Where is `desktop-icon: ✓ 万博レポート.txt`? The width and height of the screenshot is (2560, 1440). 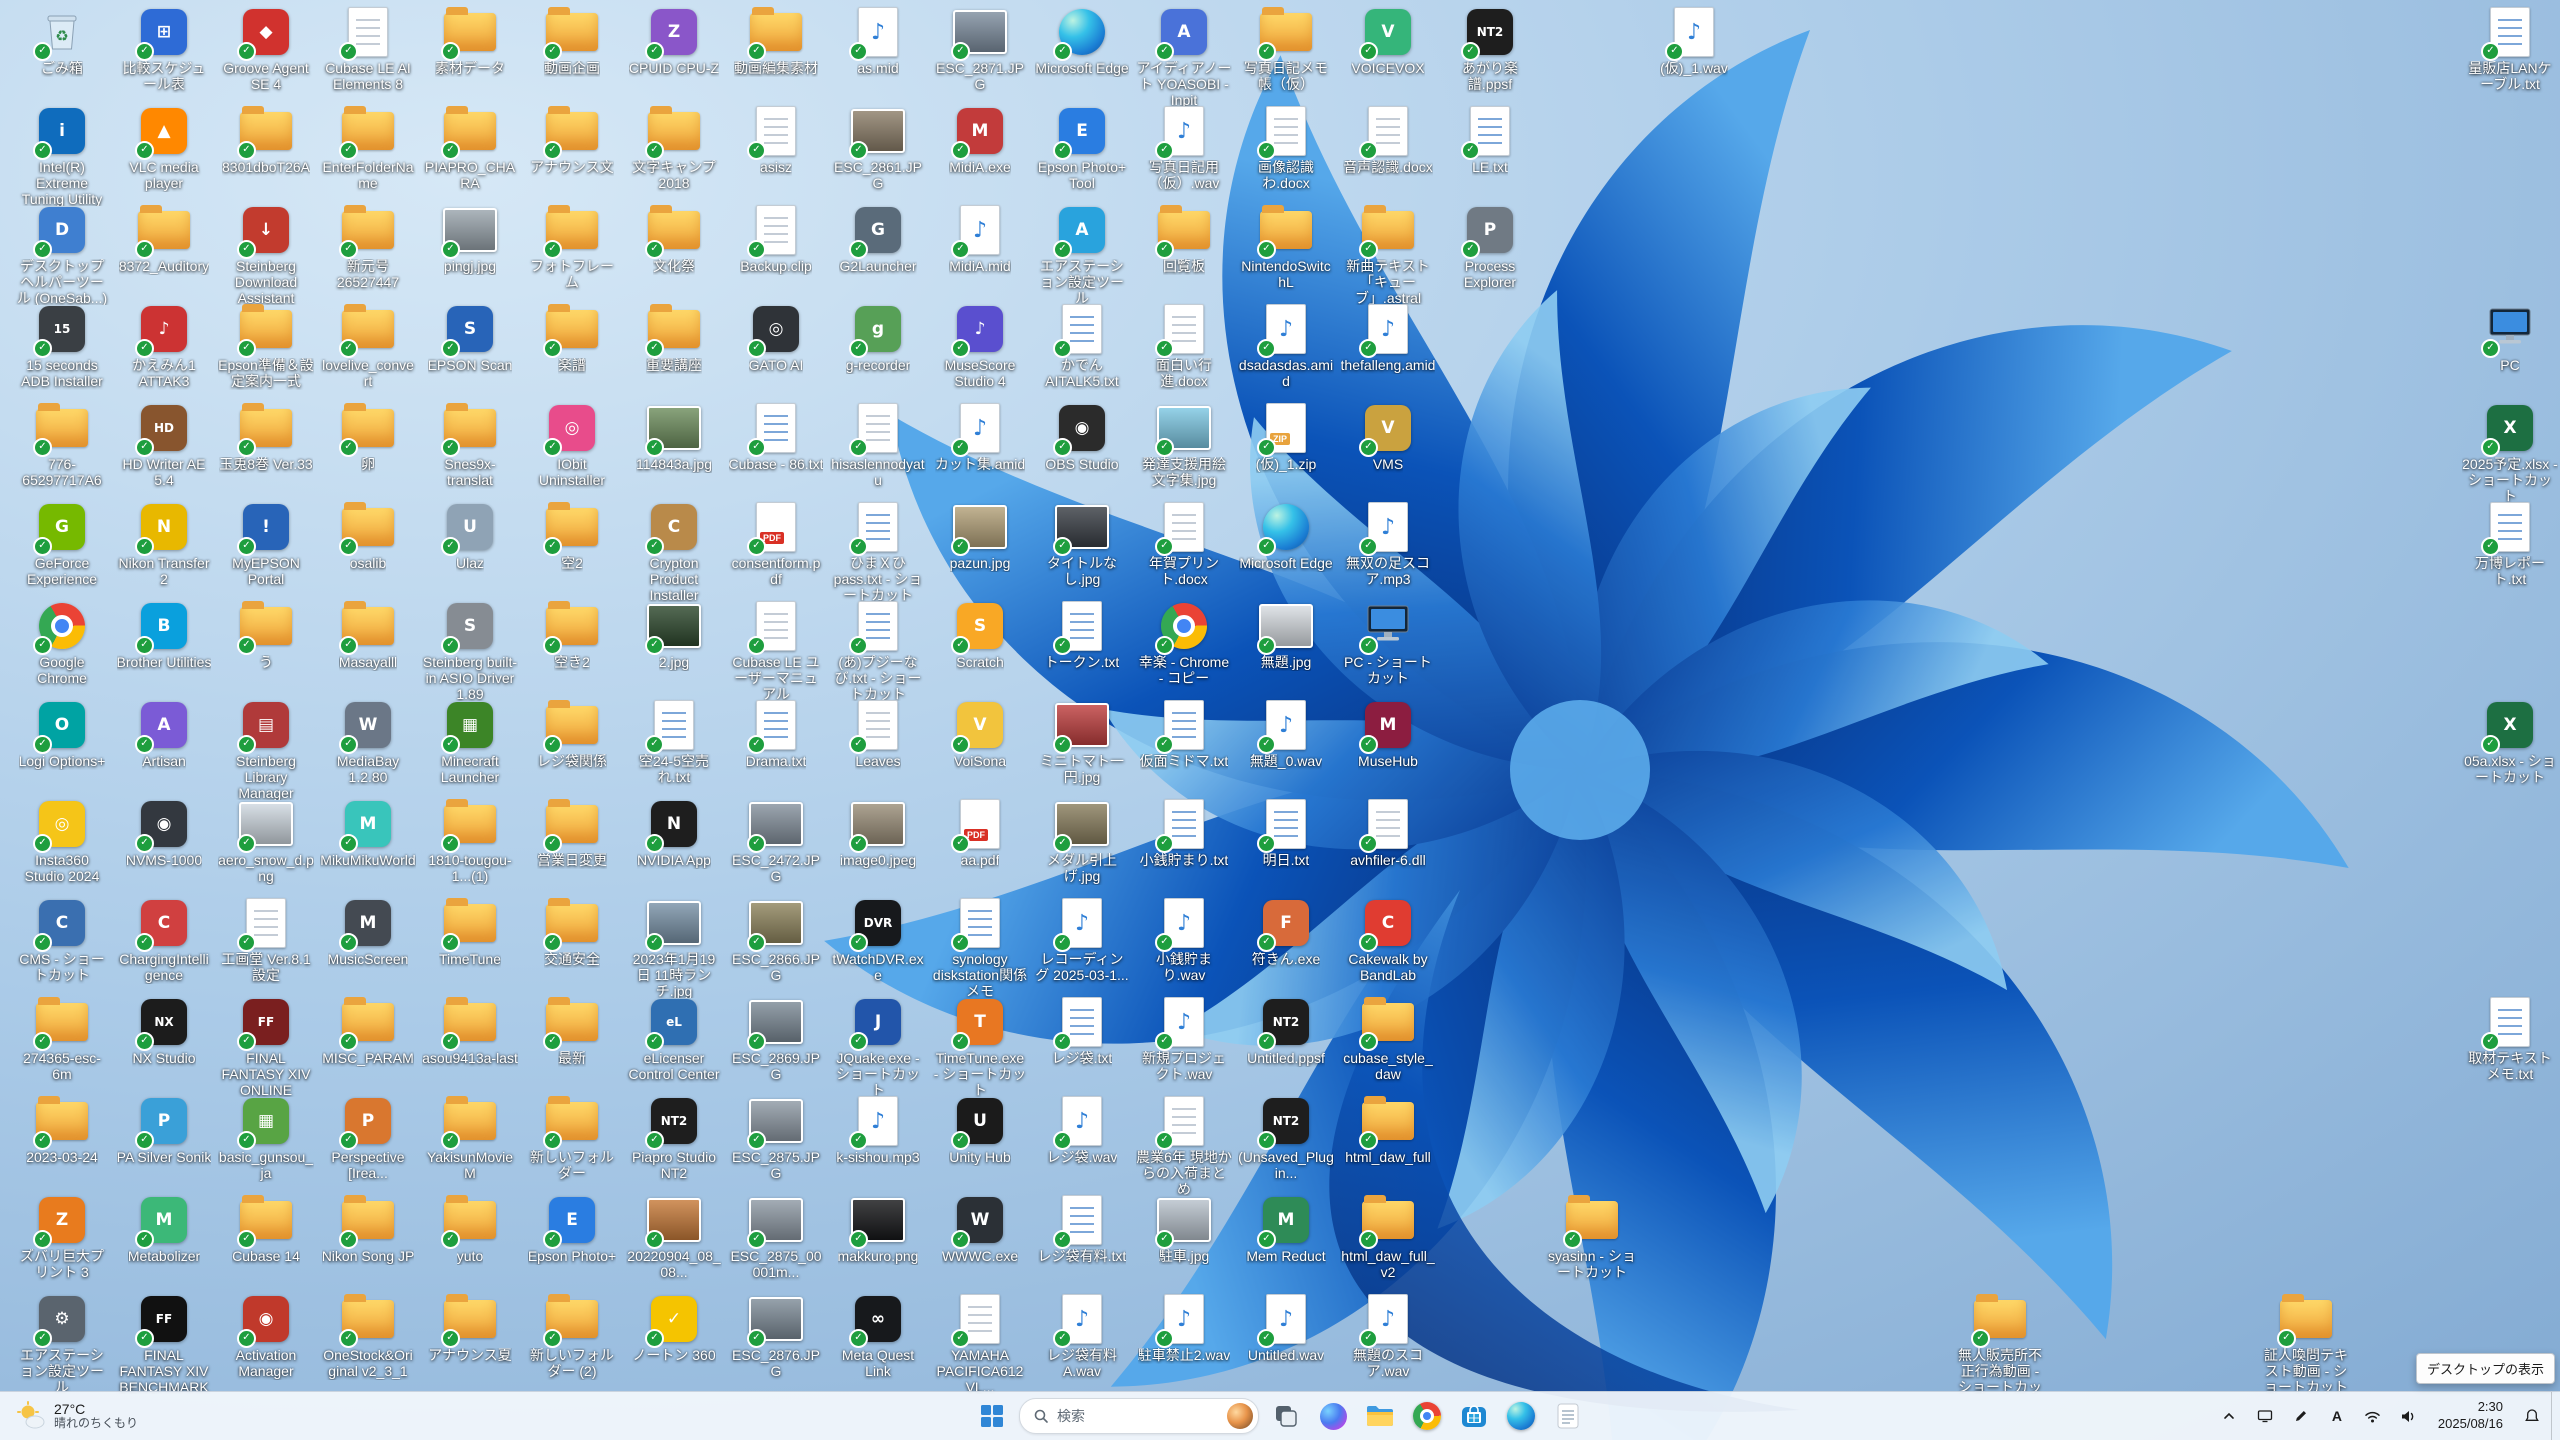 desktop-icon: ✓ 万博レポート.txt is located at coordinates (2510, 544).